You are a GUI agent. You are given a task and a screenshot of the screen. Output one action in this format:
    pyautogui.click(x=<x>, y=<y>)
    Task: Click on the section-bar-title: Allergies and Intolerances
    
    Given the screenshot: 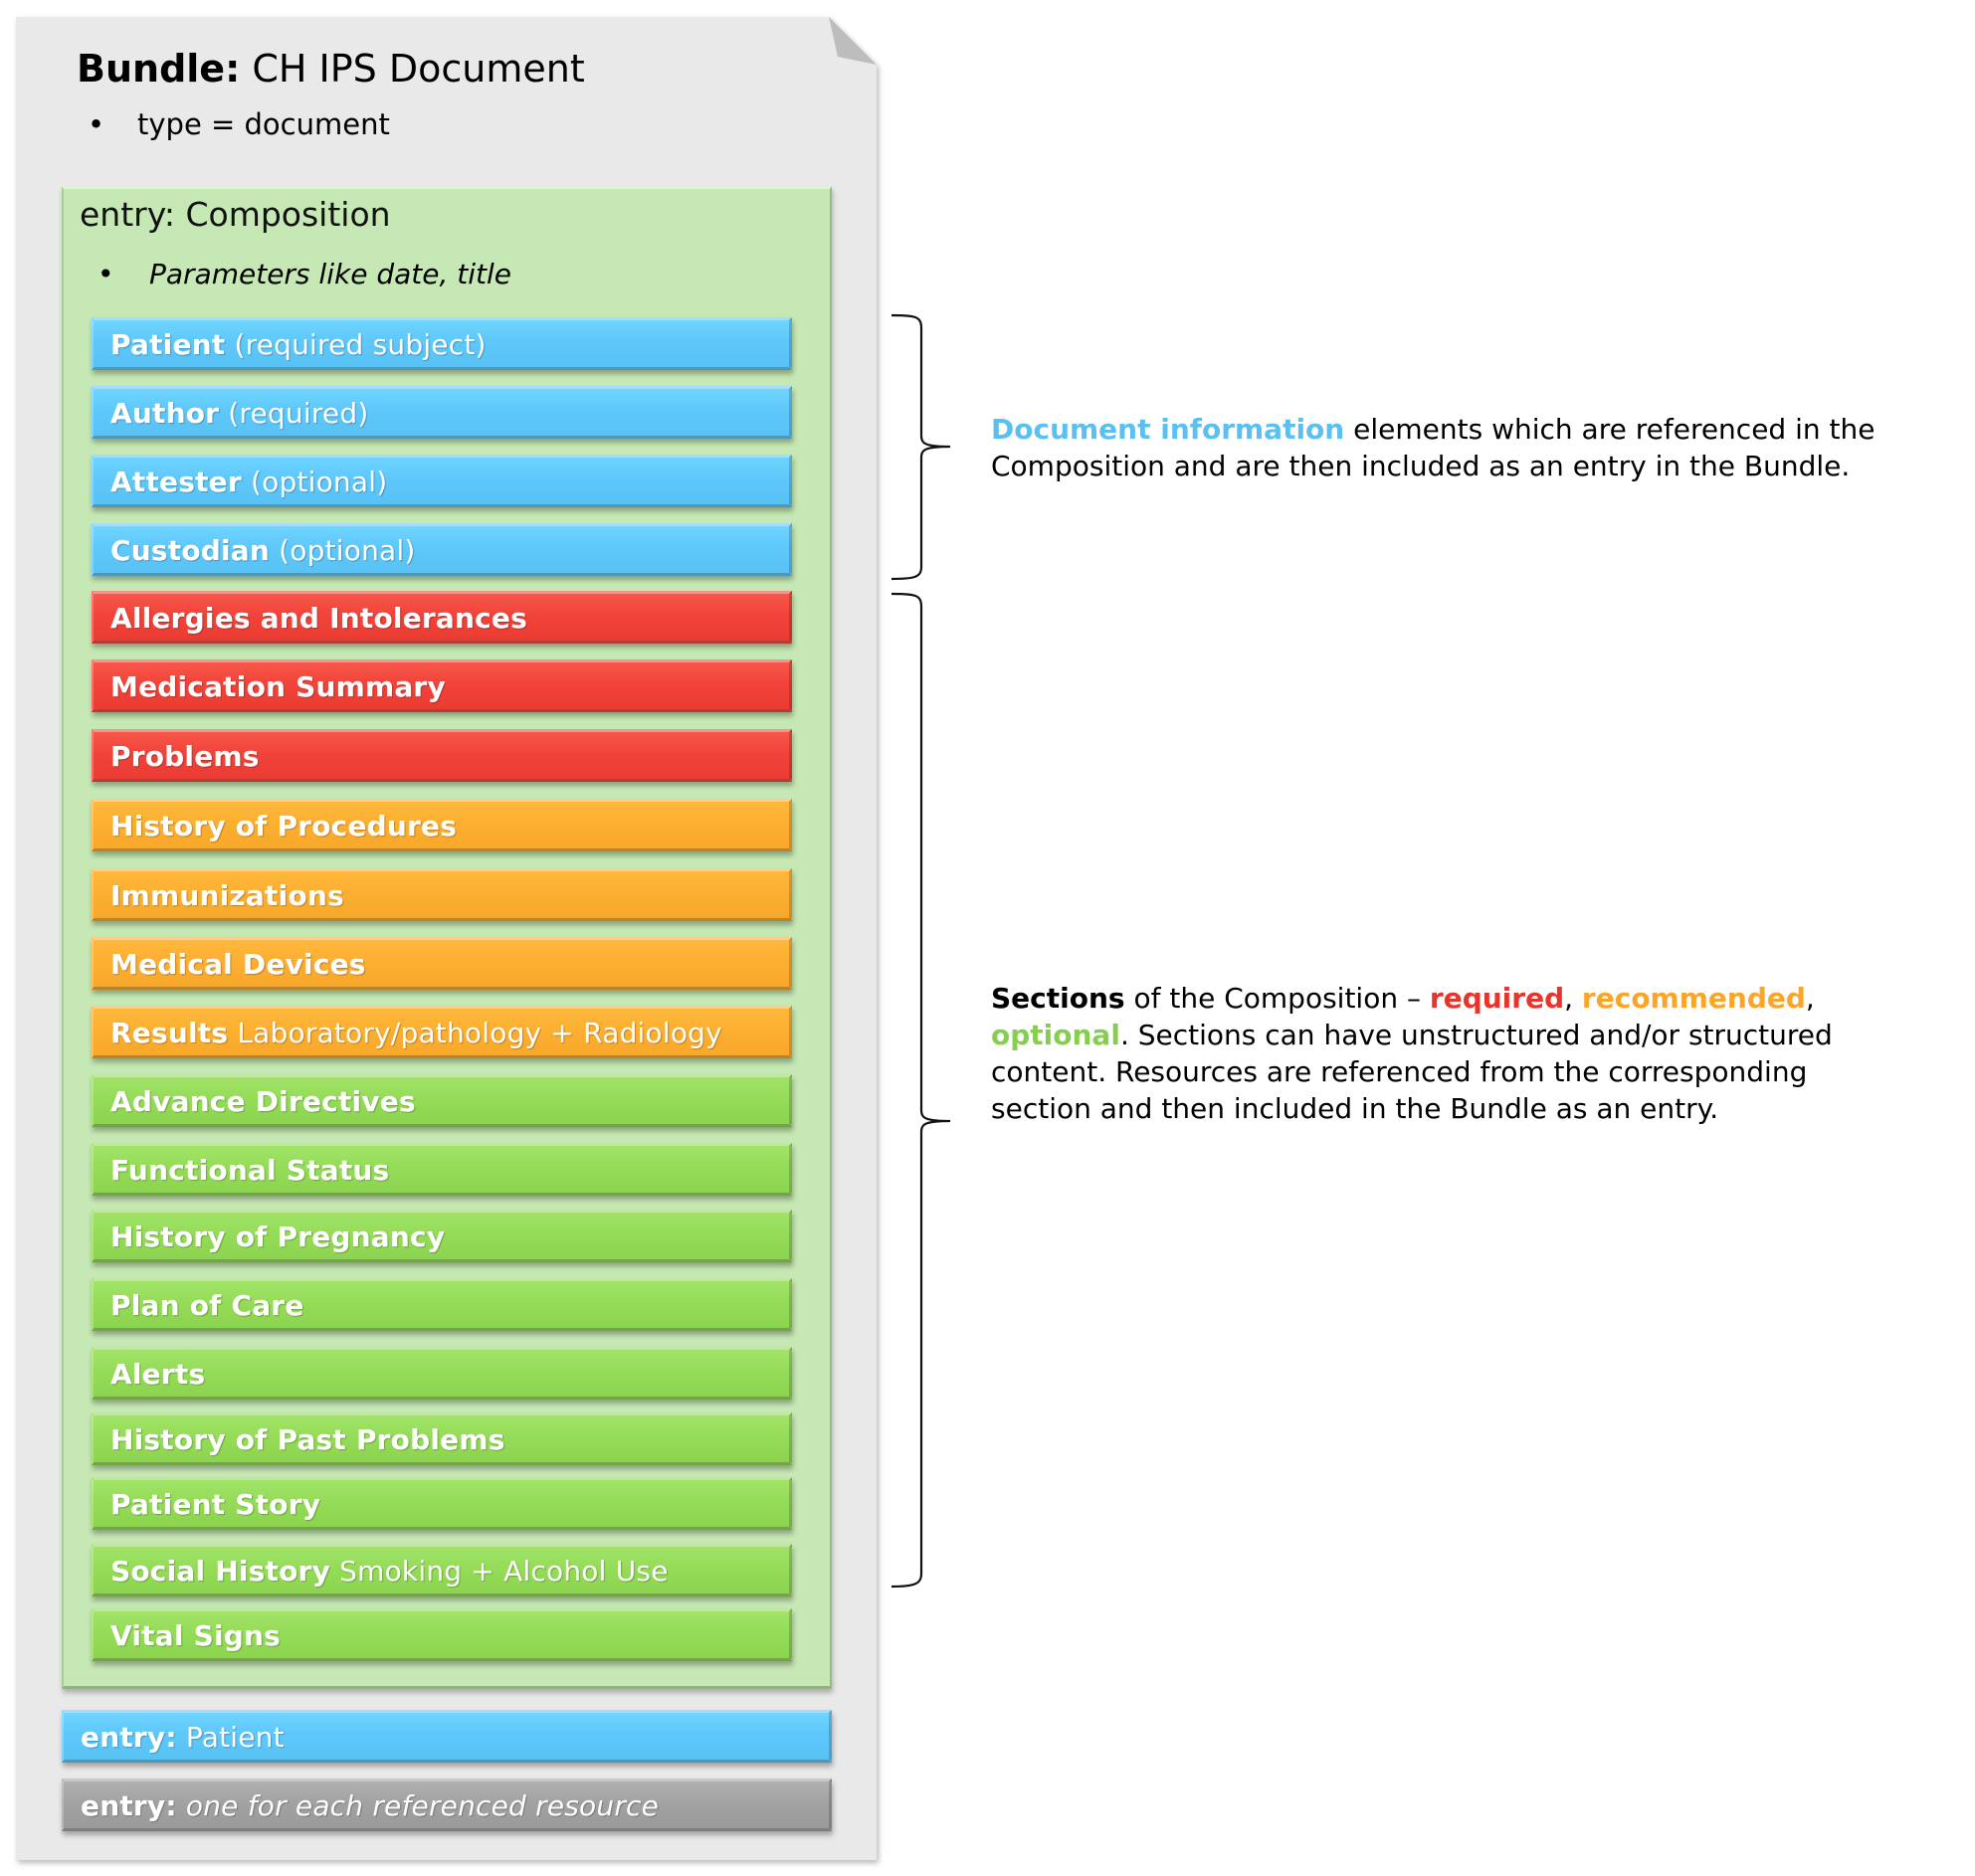 What is the action you would take?
    pyautogui.click(x=318, y=618)
    